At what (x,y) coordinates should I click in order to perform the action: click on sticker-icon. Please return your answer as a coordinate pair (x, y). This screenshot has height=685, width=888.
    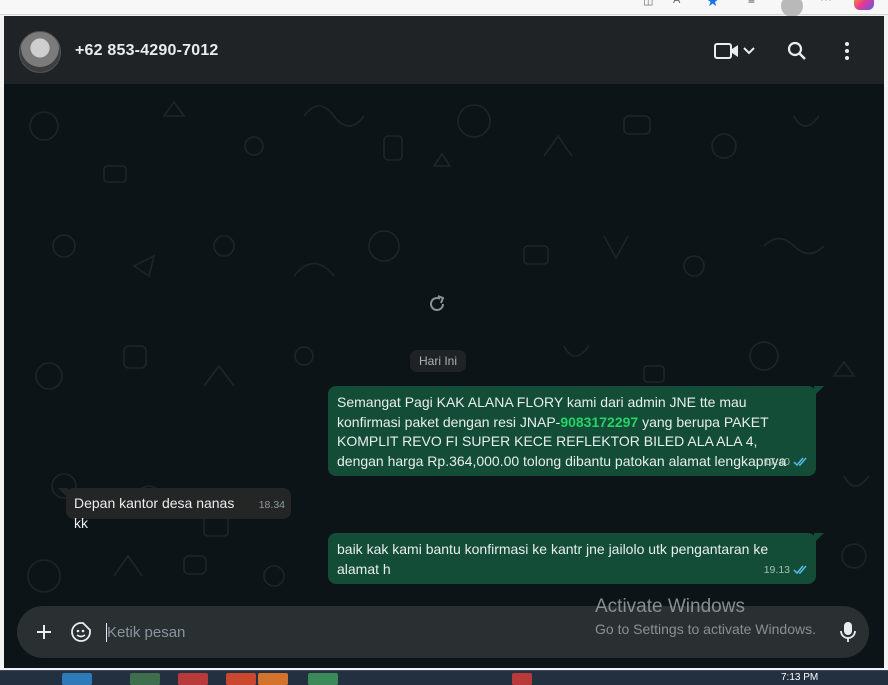
    Looking at the image, I should click on (81, 632).